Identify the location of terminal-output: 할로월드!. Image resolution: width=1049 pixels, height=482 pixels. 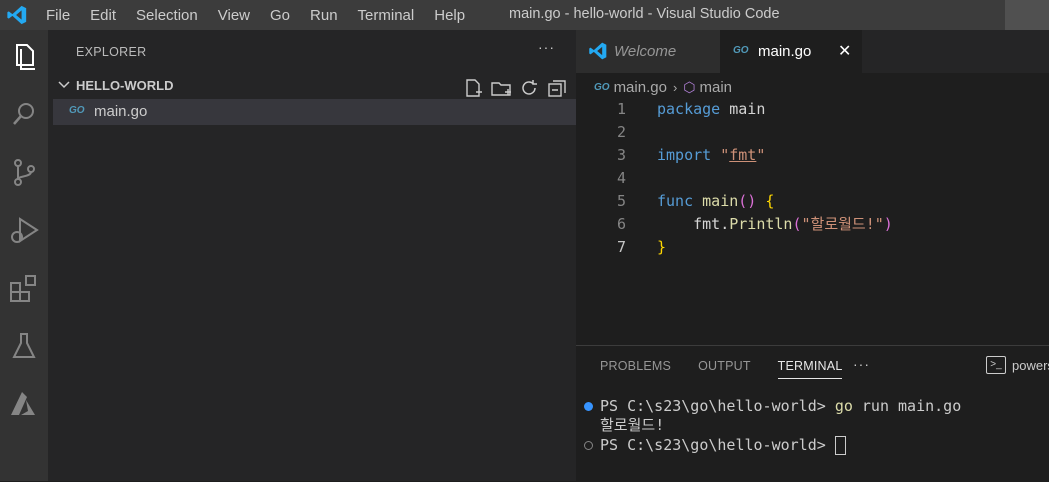
(632, 425).